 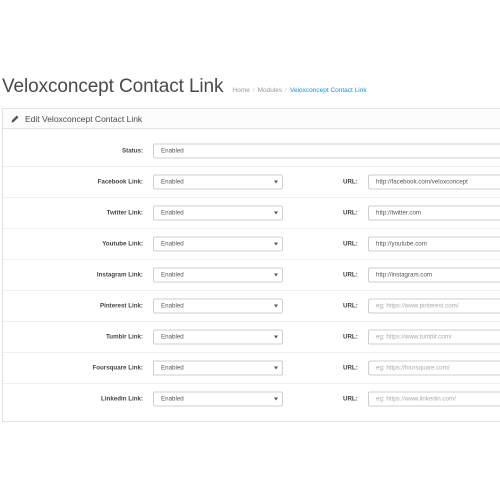 What do you see at coordinates (172, 368) in the screenshot?
I see `foursquare-link-select-value: Enabled` at bounding box center [172, 368].